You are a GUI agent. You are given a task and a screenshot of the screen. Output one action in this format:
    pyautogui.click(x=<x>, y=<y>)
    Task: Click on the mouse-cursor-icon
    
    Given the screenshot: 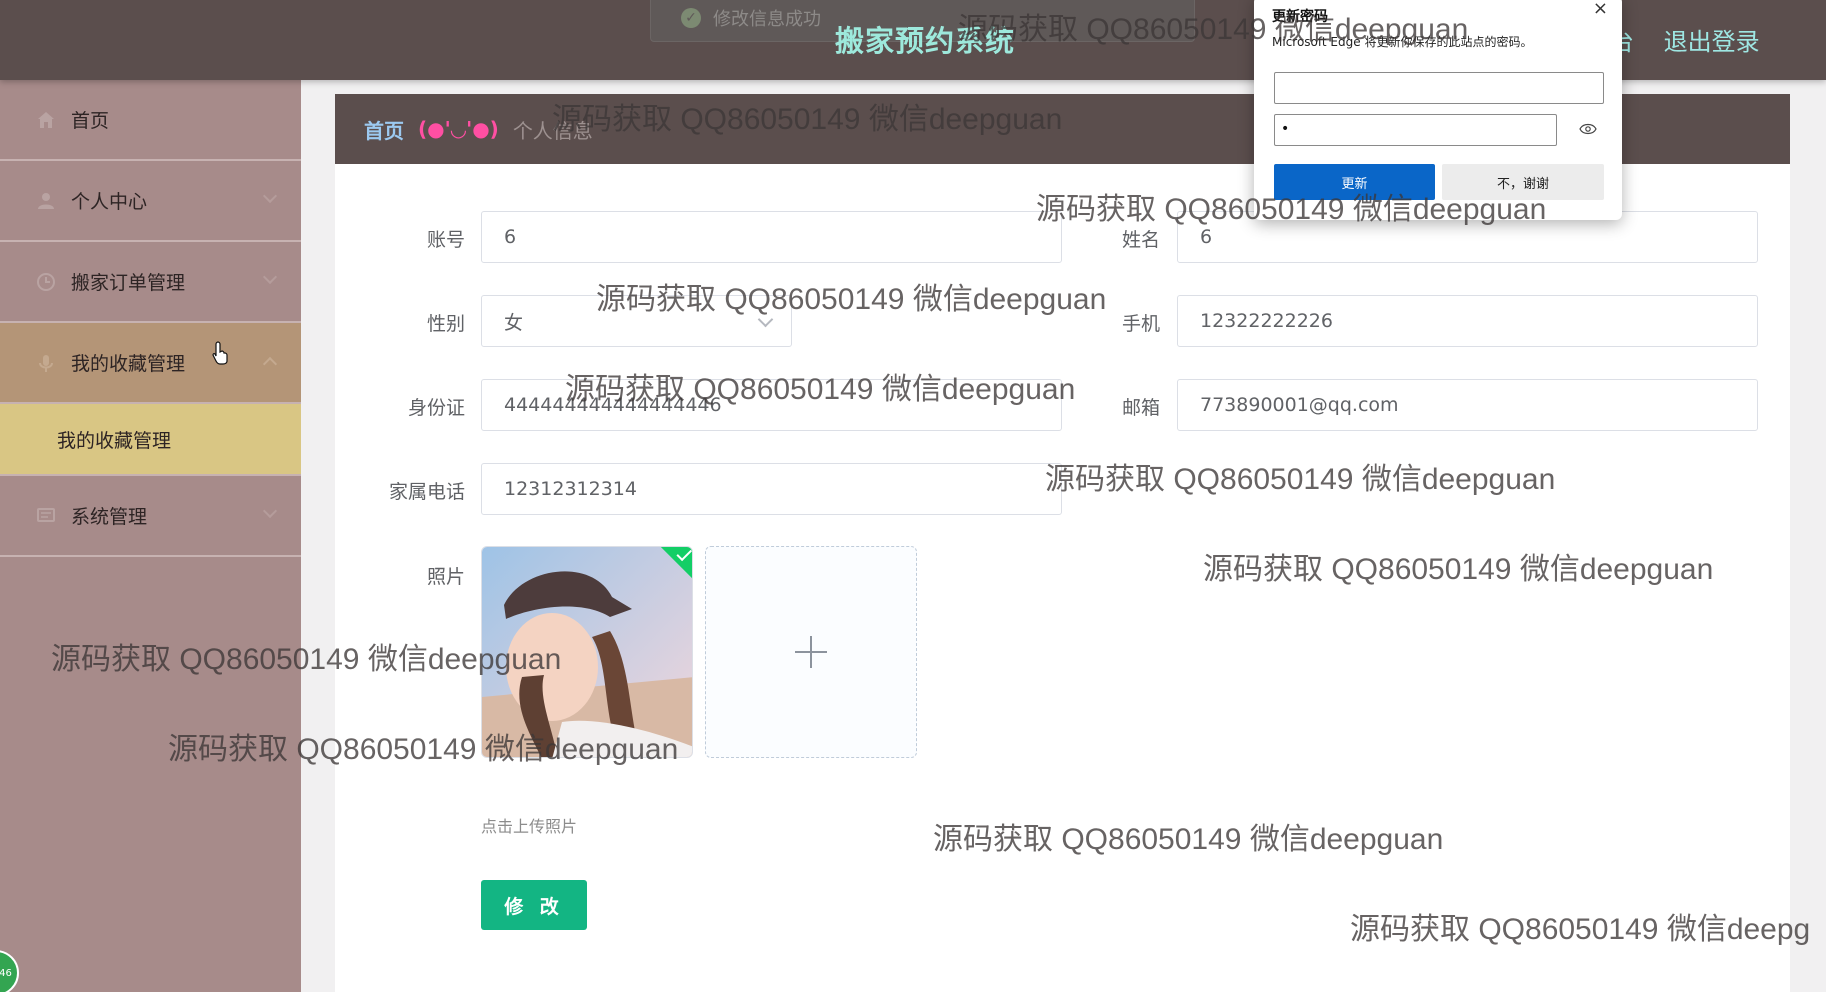 What is the action you would take?
    pyautogui.click(x=220, y=353)
    